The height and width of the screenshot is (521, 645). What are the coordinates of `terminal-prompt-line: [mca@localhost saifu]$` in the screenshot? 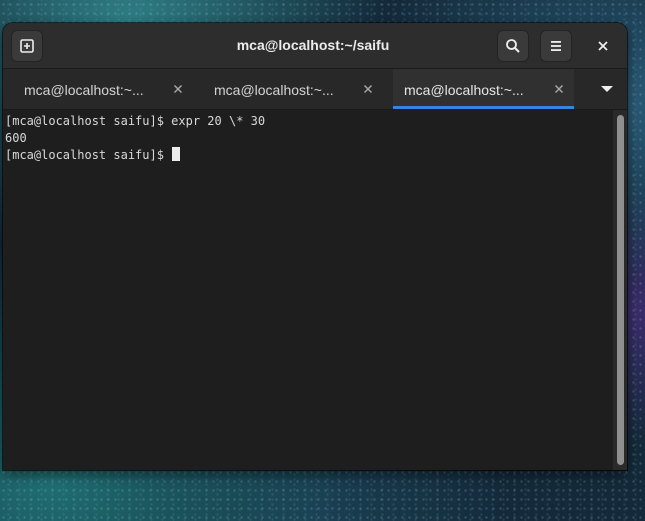 It's located at (92, 155).